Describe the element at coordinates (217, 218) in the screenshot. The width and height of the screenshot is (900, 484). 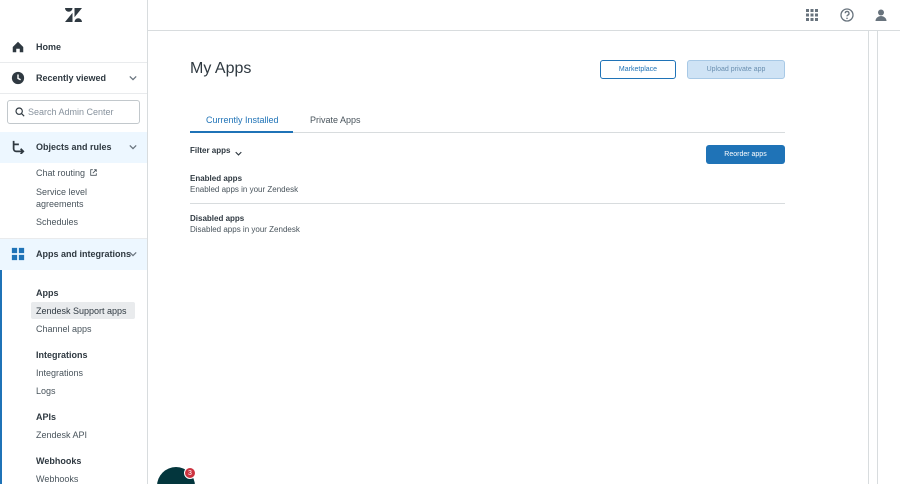
I see `disabled-apps-title: Disabled apps` at that location.